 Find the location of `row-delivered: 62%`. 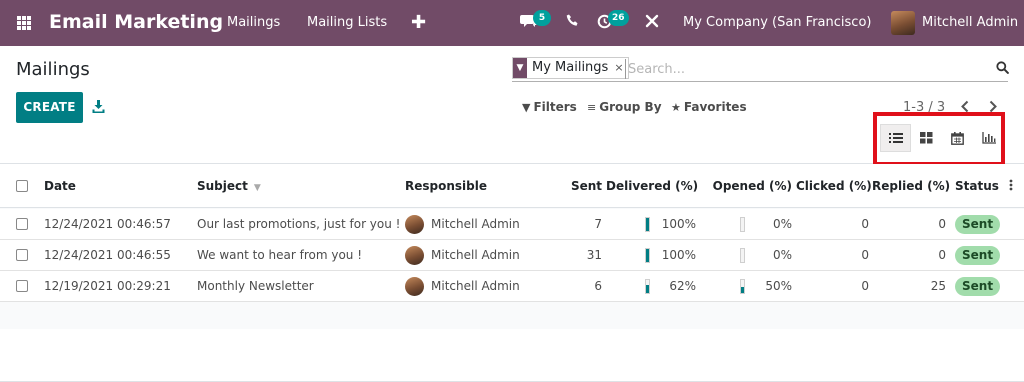

row-delivered: 62% is located at coordinates (682, 286).